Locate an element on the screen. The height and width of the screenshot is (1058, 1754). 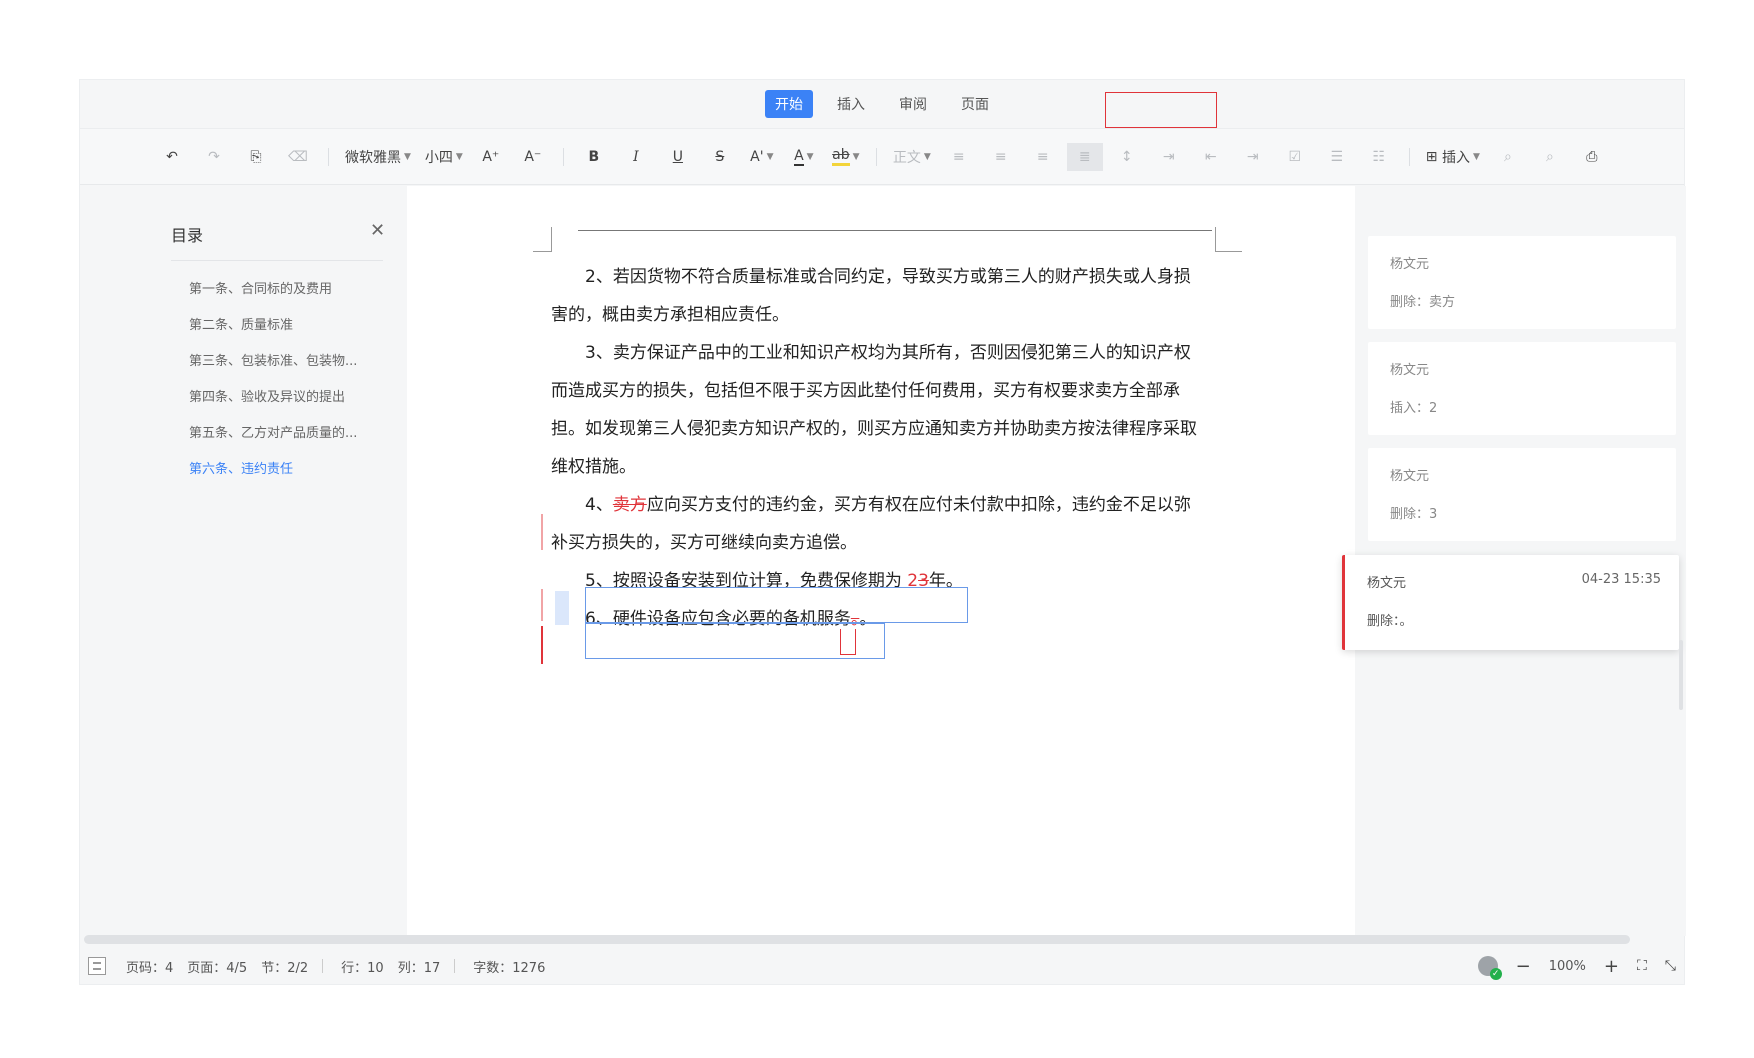
toc-item: 第一条、合同标的及费用 is located at coordinates (273, 299).